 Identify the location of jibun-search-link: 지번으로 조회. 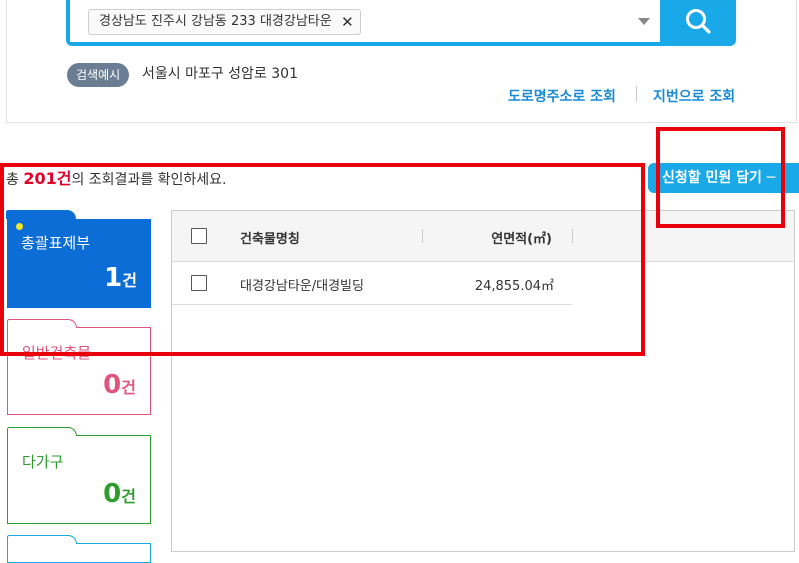
(694, 96).